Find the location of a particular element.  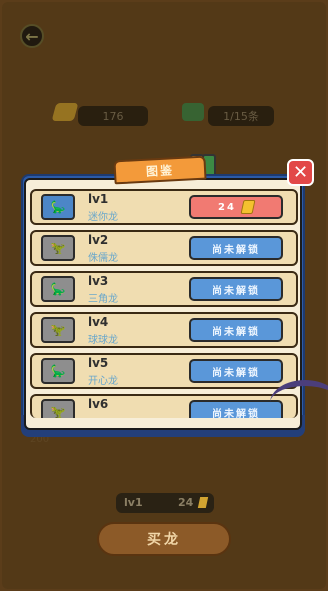

close-button: ✕ is located at coordinates (300, 172).